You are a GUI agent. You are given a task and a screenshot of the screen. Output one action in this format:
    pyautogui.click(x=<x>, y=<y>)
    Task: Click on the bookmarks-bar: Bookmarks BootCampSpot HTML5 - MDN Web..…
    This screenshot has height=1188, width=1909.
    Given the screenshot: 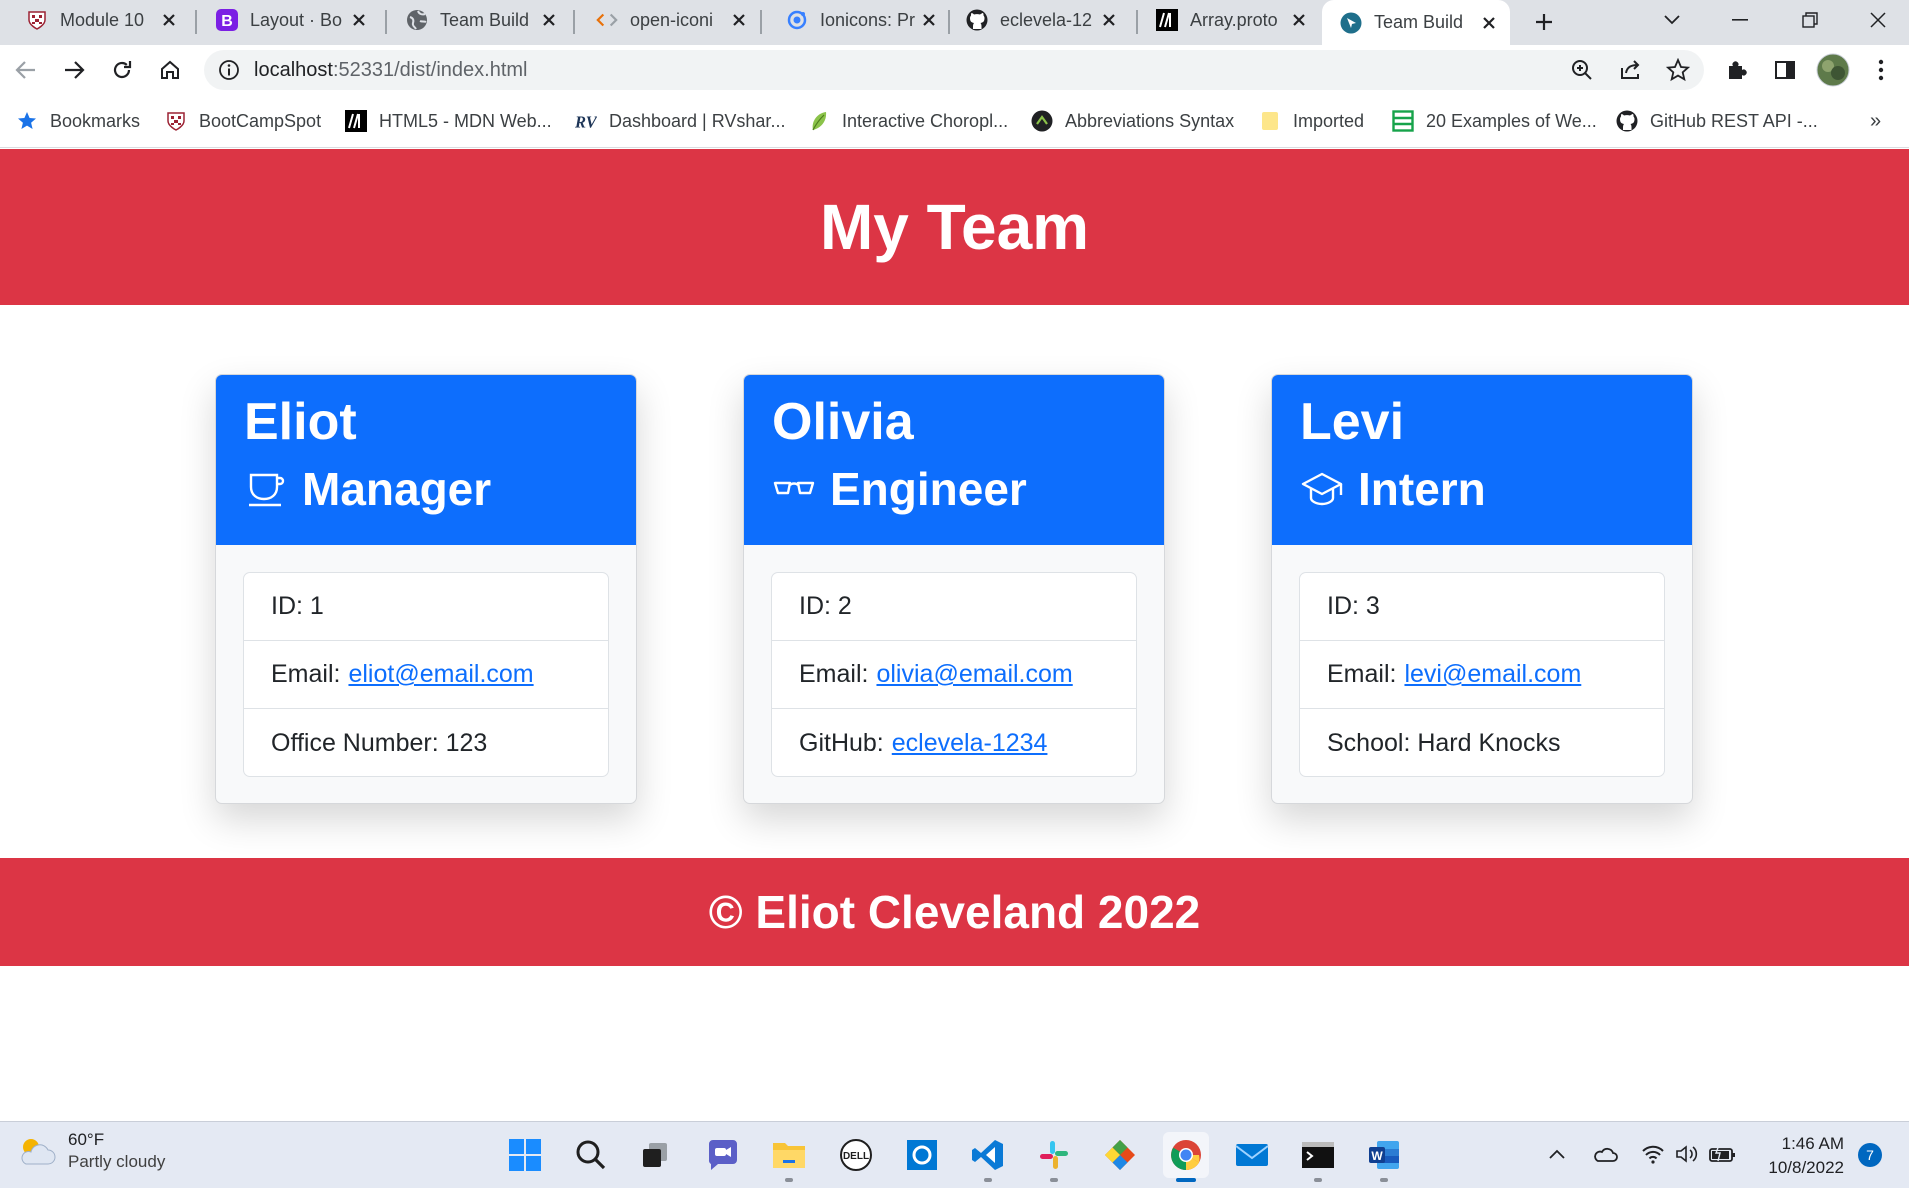 What is the action you would take?
    pyautogui.click(x=954, y=121)
    